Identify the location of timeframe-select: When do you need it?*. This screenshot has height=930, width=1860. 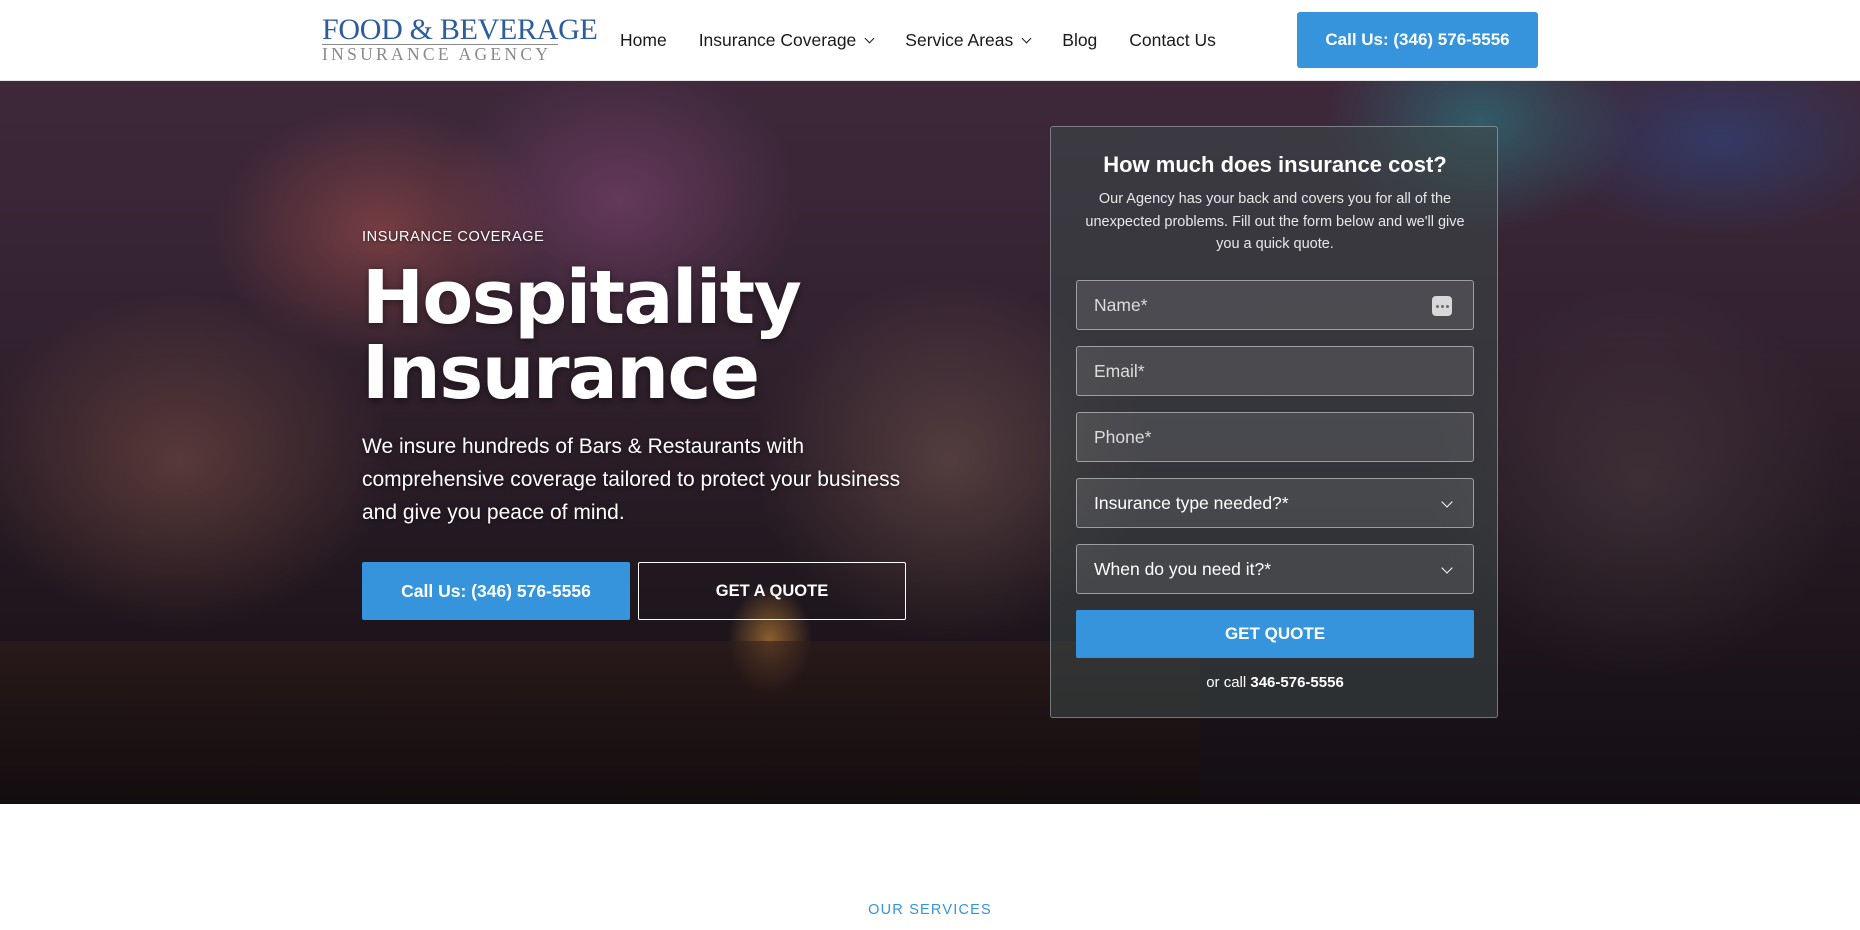
(1275, 569).